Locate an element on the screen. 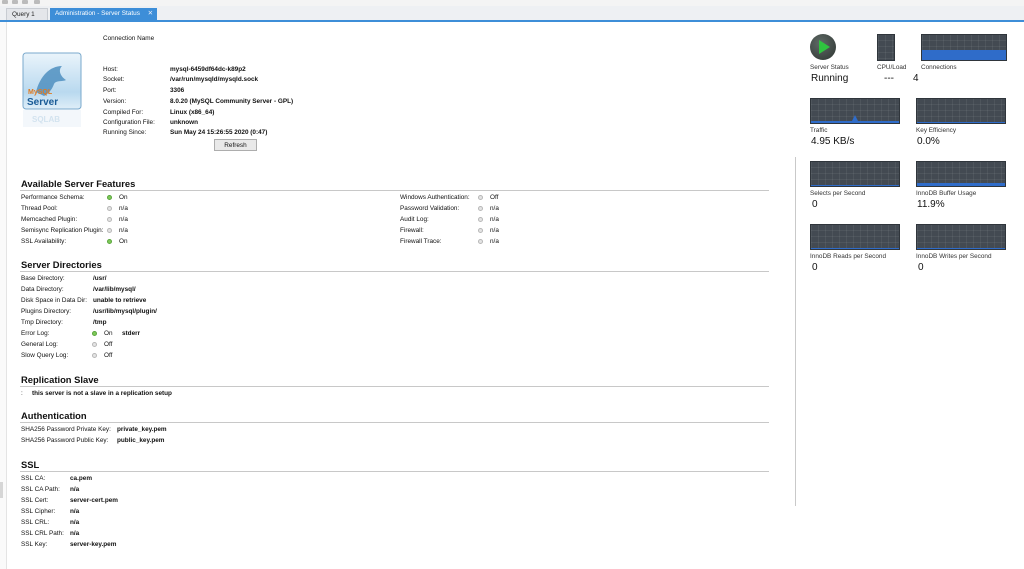 The height and width of the screenshot is (569, 1024). key-efficiency-graph is located at coordinates (961, 111).